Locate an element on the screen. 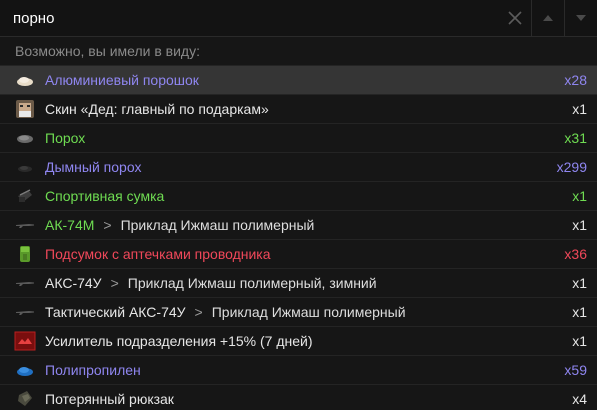 The height and width of the screenshot is (410, 597). arrow-up-icon is located at coordinates (548, 18).